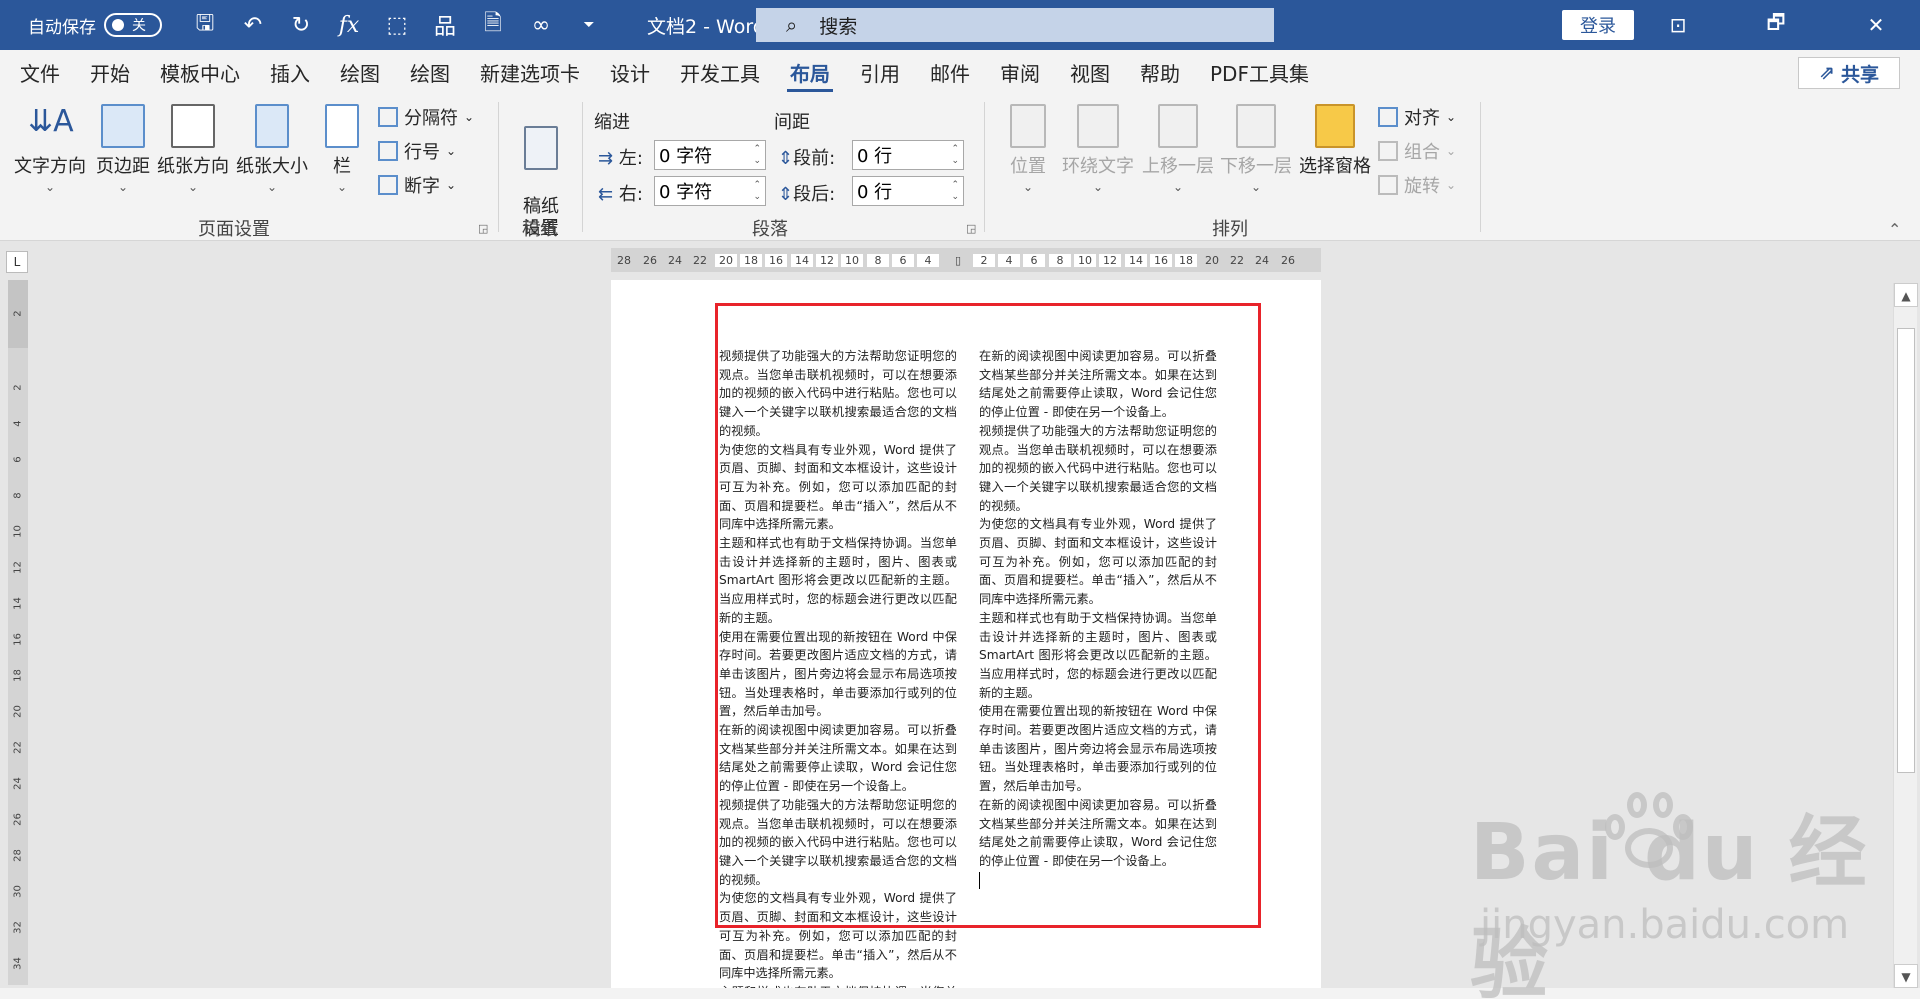  Describe the element at coordinates (908, 191) in the screenshot. I see `spacing-after-input: 0 行 ⌃ ⌄` at that location.